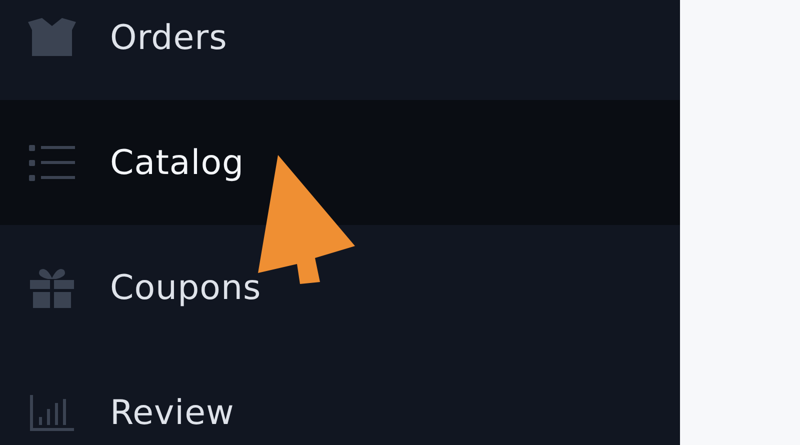  What do you see at coordinates (52, 288) in the screenshot?
I see `gift-icon` at bounding box center [52, 288].